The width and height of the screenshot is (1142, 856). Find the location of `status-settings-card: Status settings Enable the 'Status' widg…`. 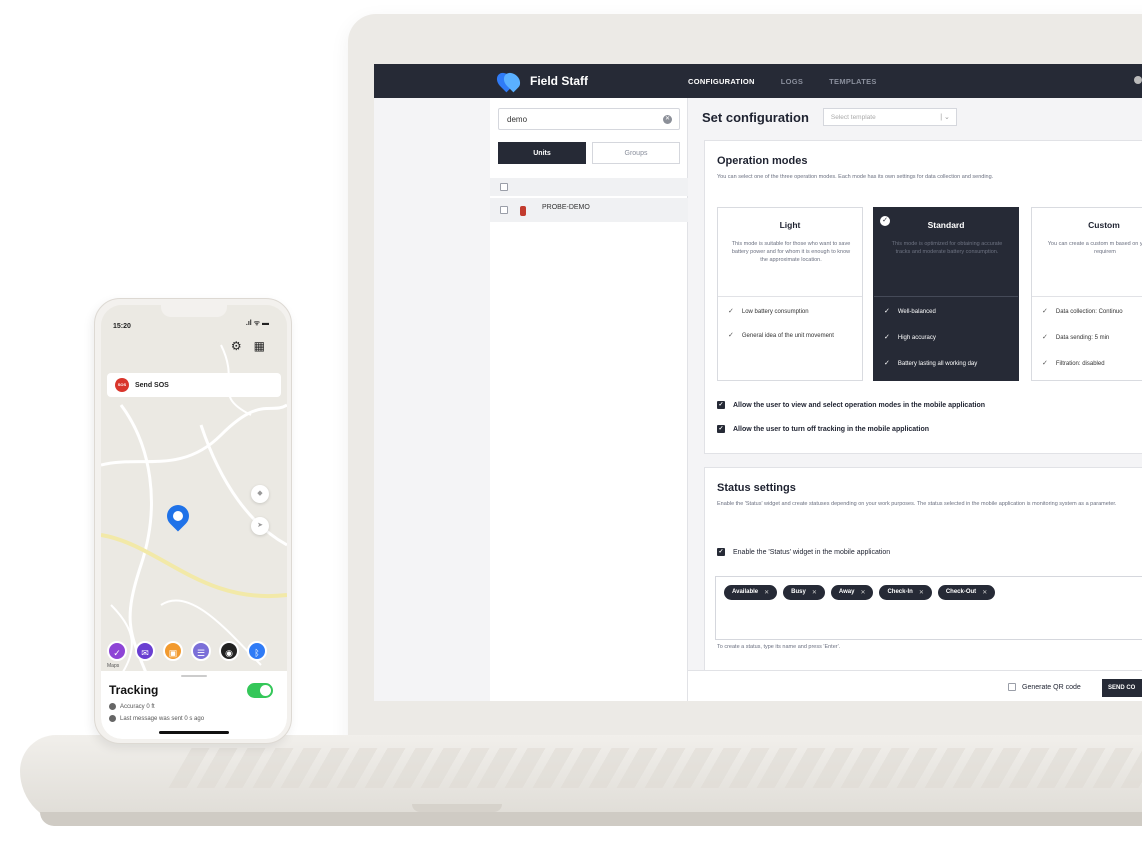

status-settings-card: Status settings Enable the 'Status' widg… is located at coordinates (923, 572).